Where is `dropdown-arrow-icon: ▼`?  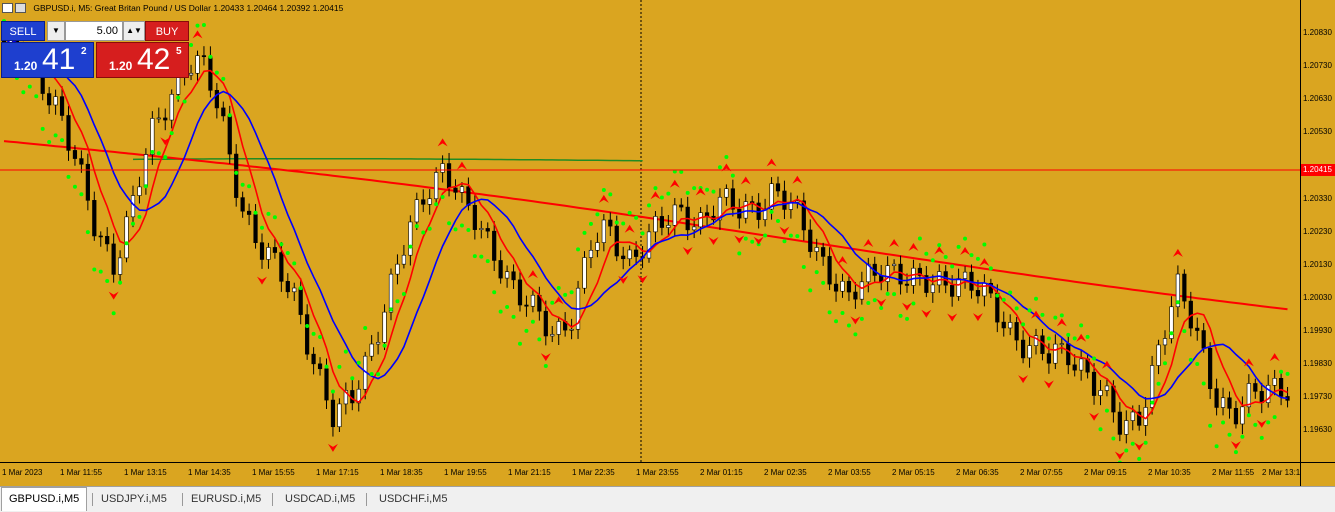
dropdown-arrow-icon: ▼ is located at coordinates (56, 31).